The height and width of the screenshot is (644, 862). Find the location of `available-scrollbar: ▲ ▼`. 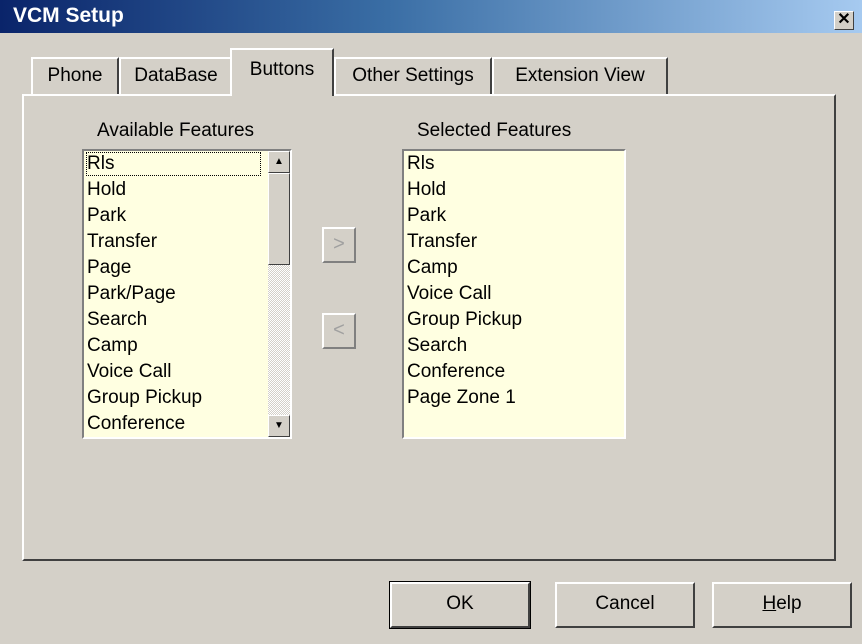

available-scrollbar: ▲ ▼ is located at coordinates (279, 294).